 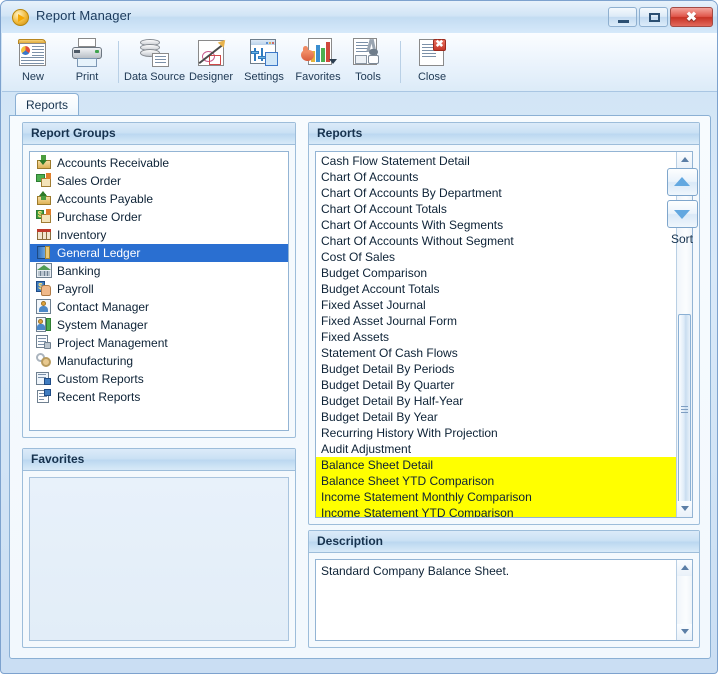 I want to click on toolbar-button-new: New, so click(x=33, y=62).